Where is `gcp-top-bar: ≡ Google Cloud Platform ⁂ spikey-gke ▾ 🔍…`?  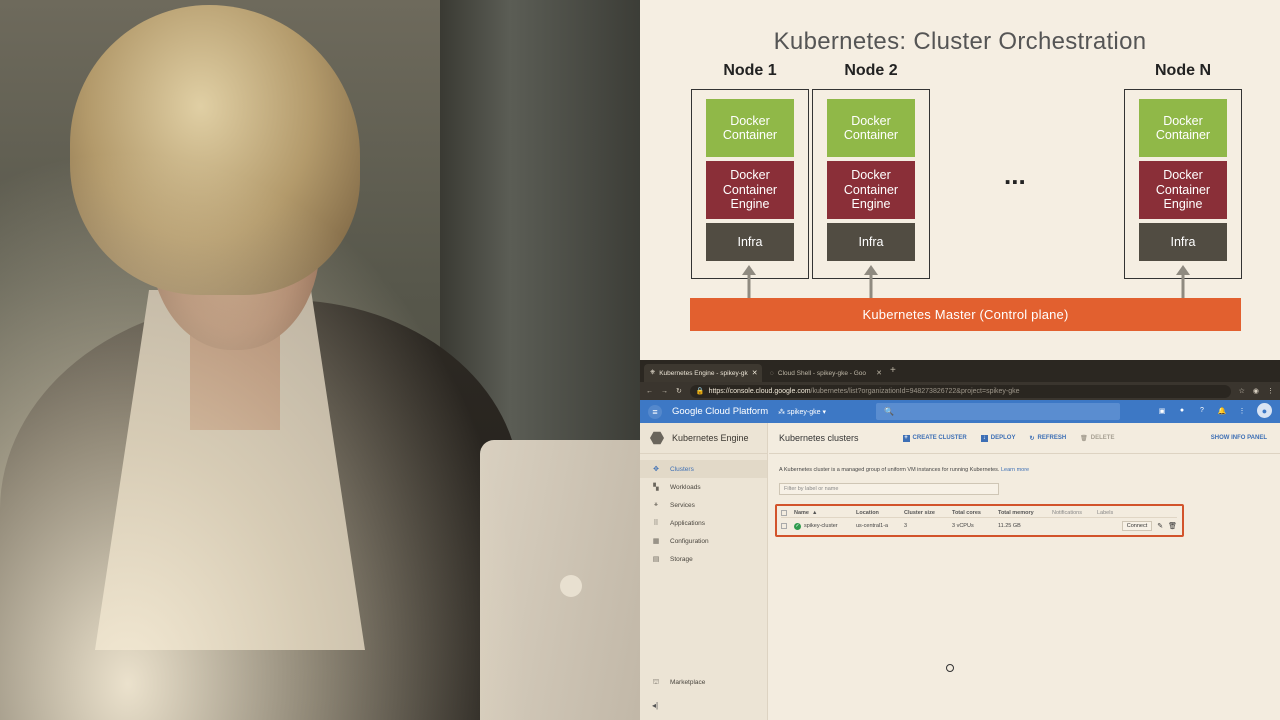 gcp-top-bar: ≡ Google Cloud Platform ⁂ spikey-gke ▾ 🔍… is located at coordinates (960, 411).